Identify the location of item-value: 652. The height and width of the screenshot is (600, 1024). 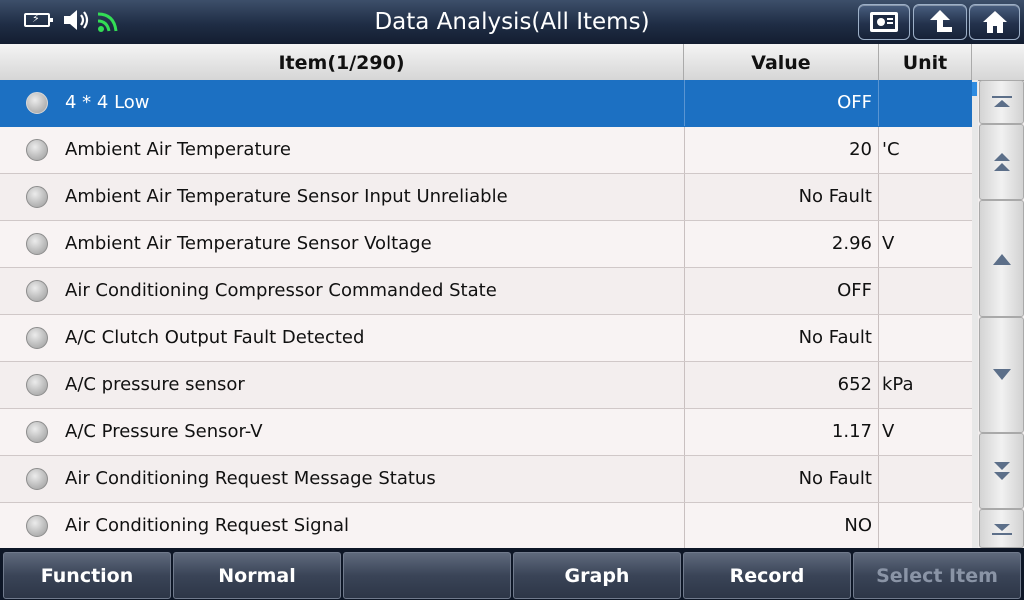
(781, 385).